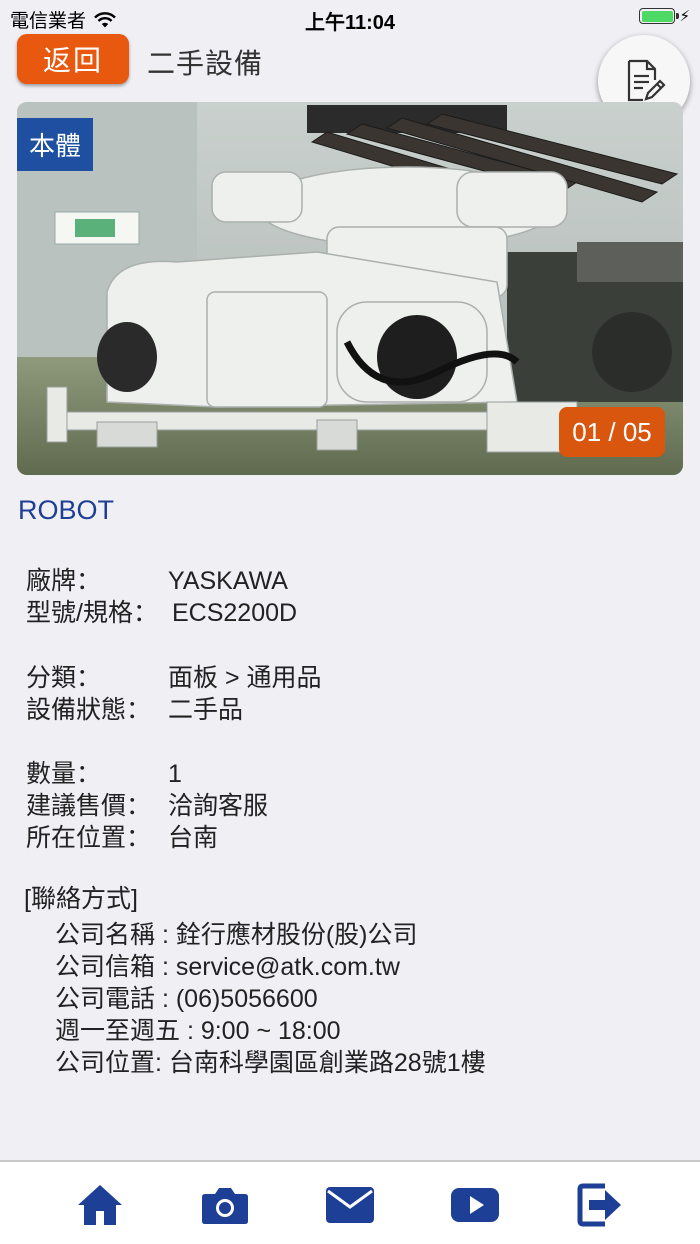 The width and height of the screenshot is (700, 1244). Describe the element at coordinates (89, 838) in the screenshot. I see `location-label: 所在位置：` at that location.